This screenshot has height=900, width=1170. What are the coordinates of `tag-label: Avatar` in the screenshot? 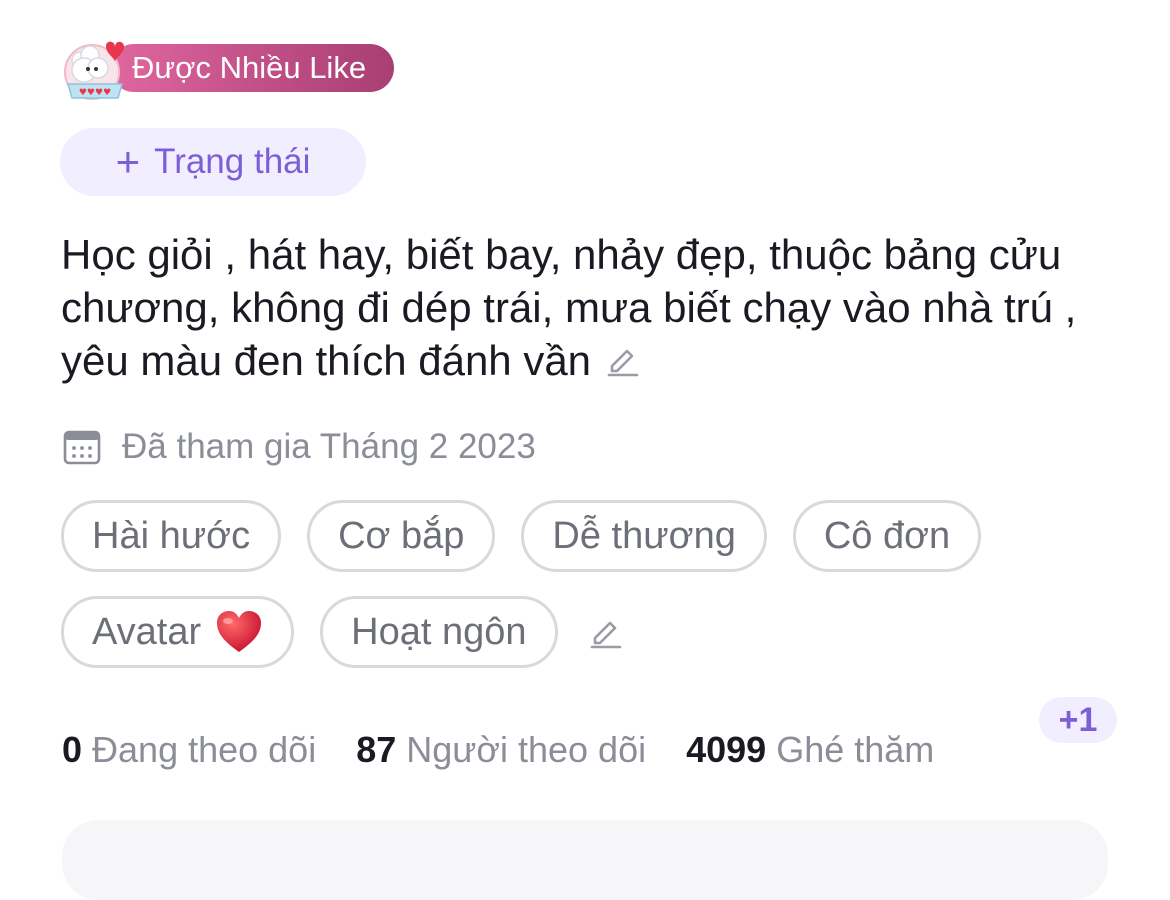 It's located at (147, 631).